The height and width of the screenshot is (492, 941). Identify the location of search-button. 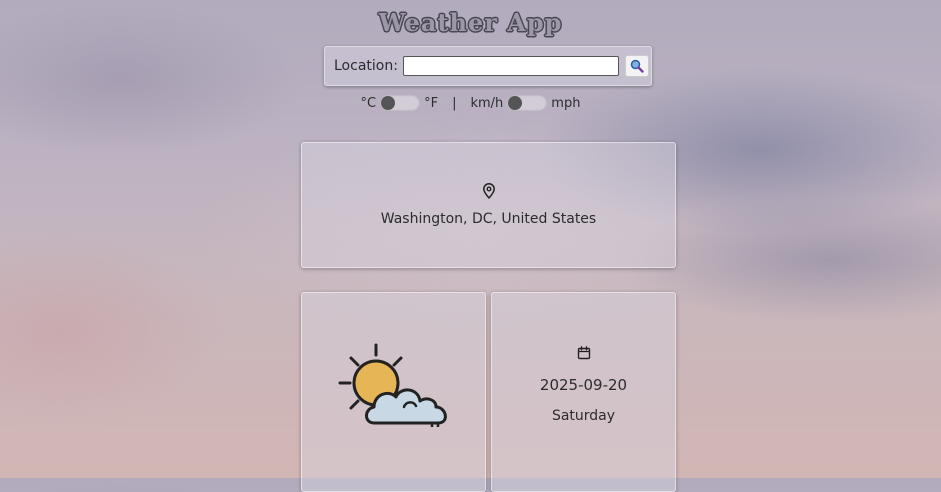
(636, 66).